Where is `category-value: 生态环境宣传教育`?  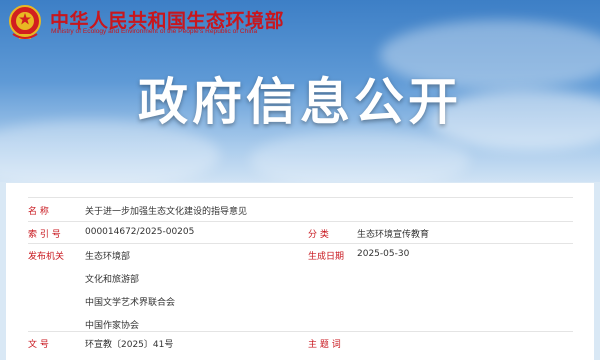 category-value: 生态环境宣传教育 is located at coordinates (393, 235).